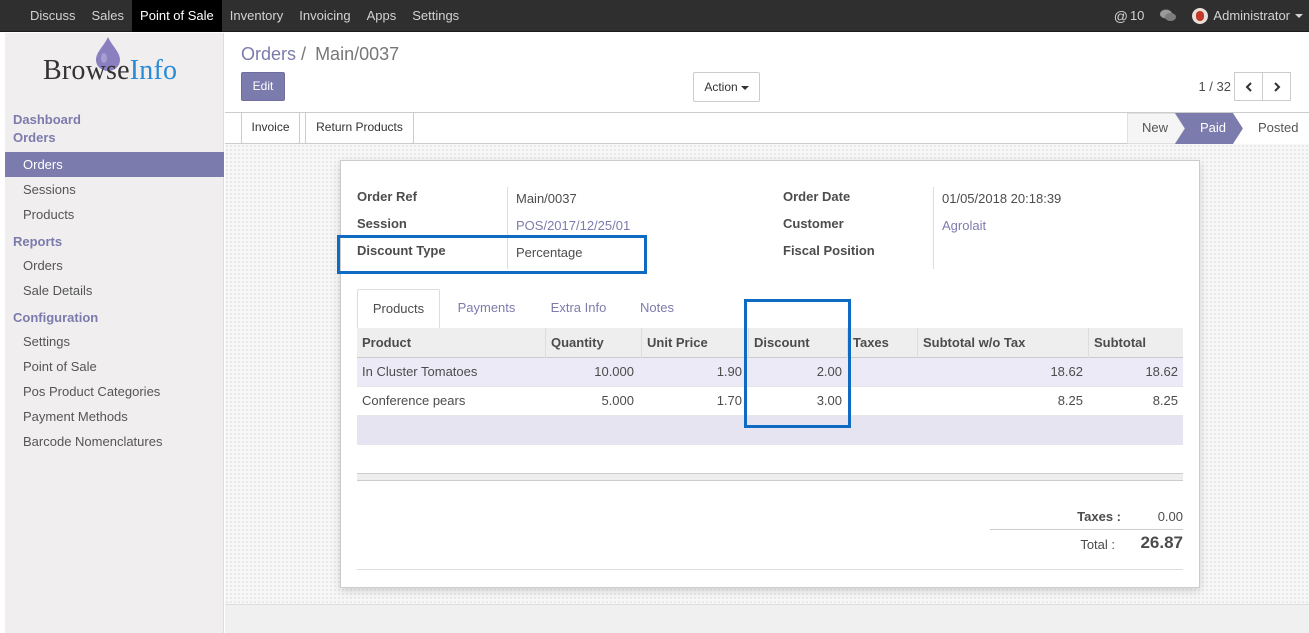 The width and height of the screenshot is (1309, 633). I want to click on mentions-button: @ 10, so click(1129, 16).